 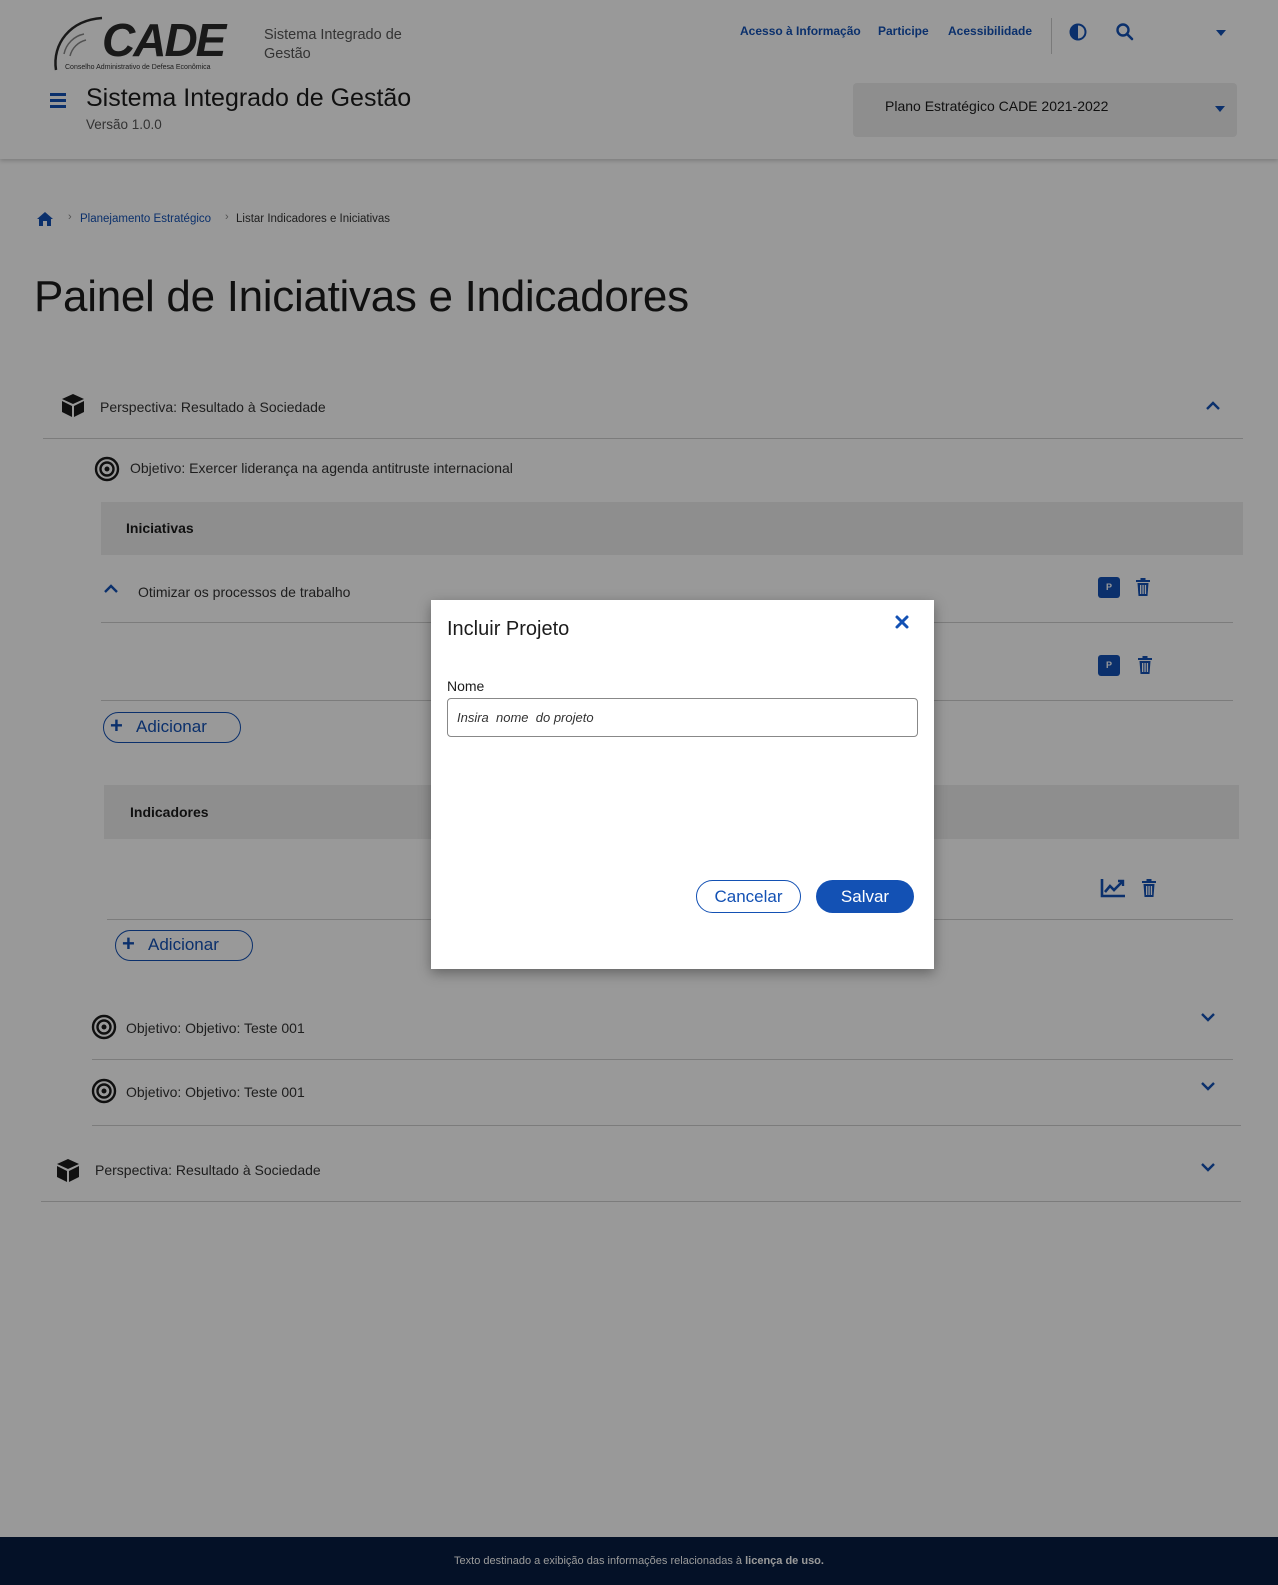 What do you see at coordinates (508, 629) in the screenshot?
I see `modal-title: Incluir Projeto` at bounding box center [508, 629].